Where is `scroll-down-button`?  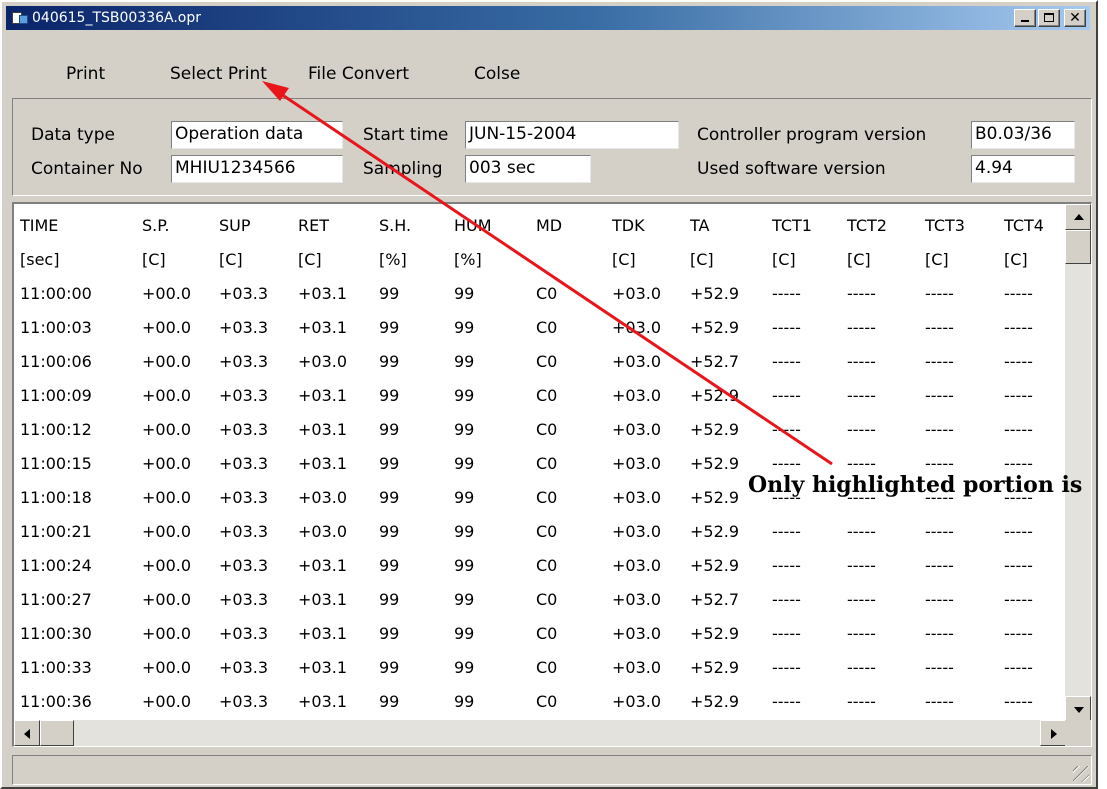 scroll-down-button is located at coordinates (1078, 709).